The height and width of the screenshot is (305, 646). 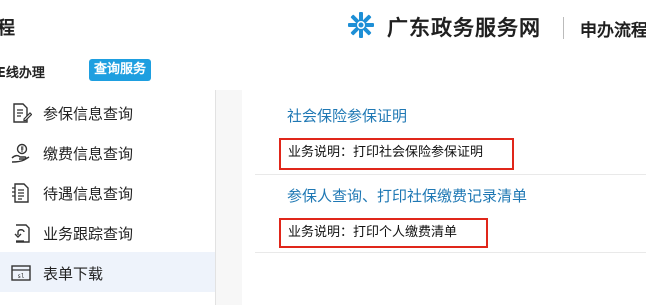 What do you see at coordinates (373, 232) in the screenshot?
I see `service-description: 业务说明：打印个人缴费清单` at bounding box center [373, 232].